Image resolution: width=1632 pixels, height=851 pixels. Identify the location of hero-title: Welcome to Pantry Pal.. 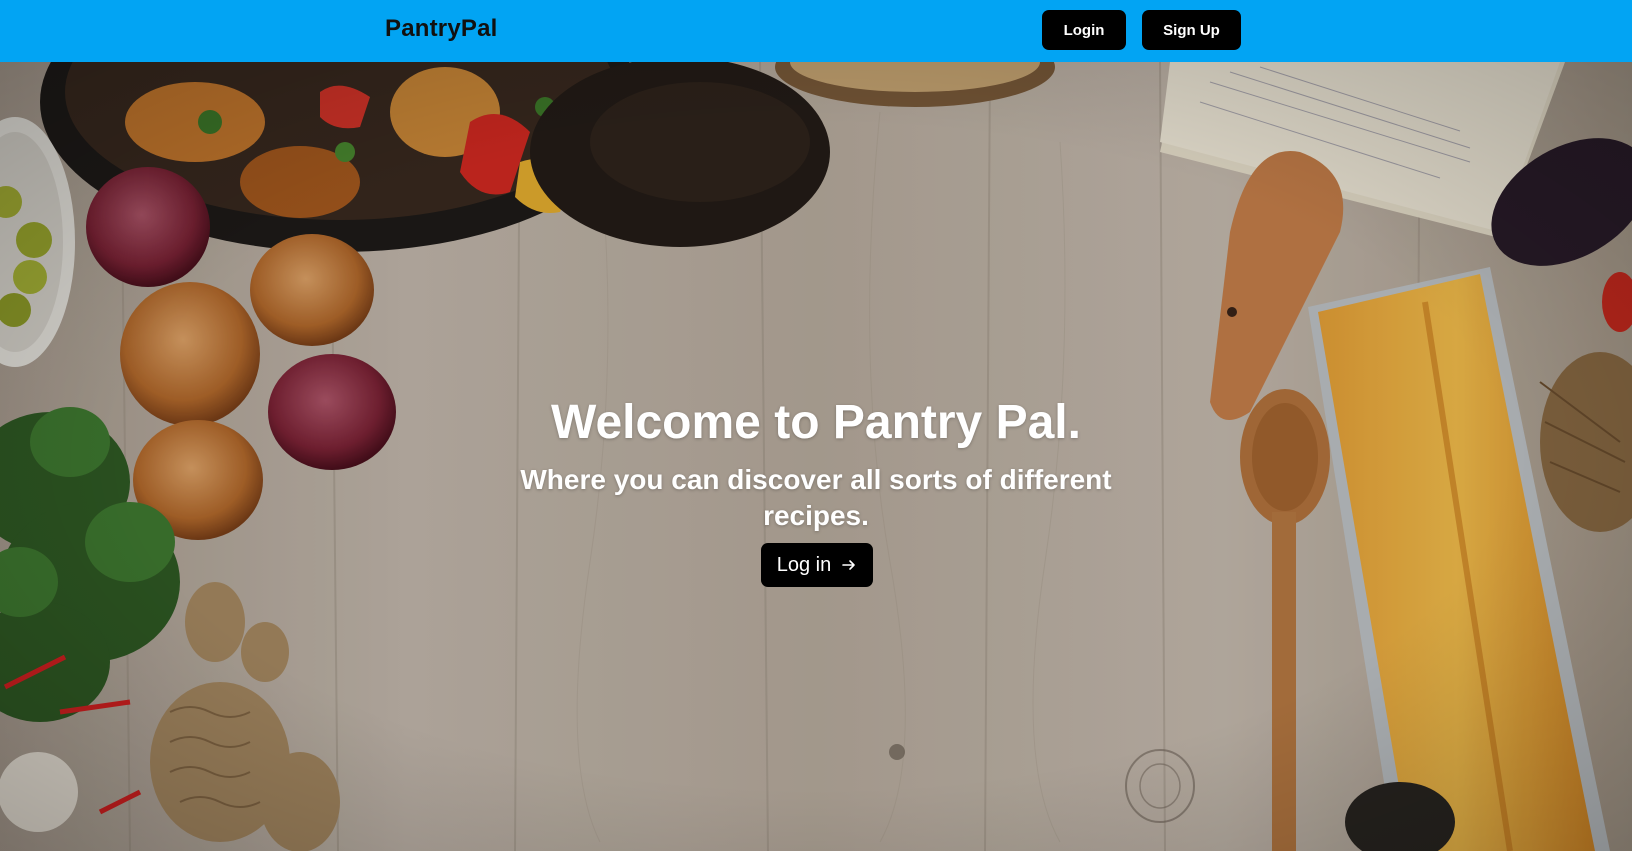
(816, 422).